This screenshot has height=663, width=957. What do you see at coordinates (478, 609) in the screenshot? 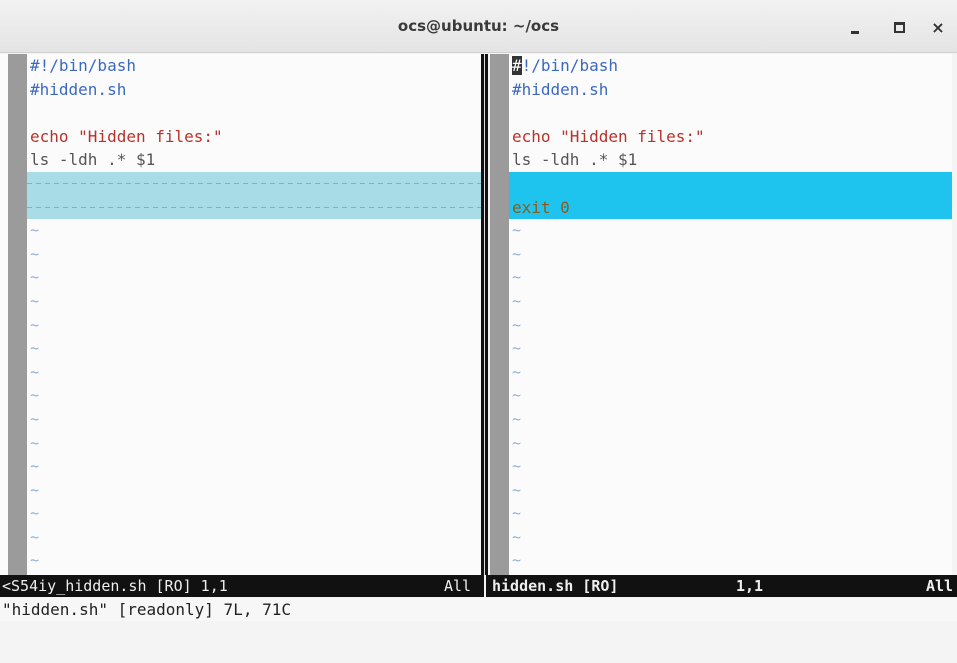
I see `command-line: "hidden.sh" [readonly] 7L, 71C` at bounding box center [478, 609].